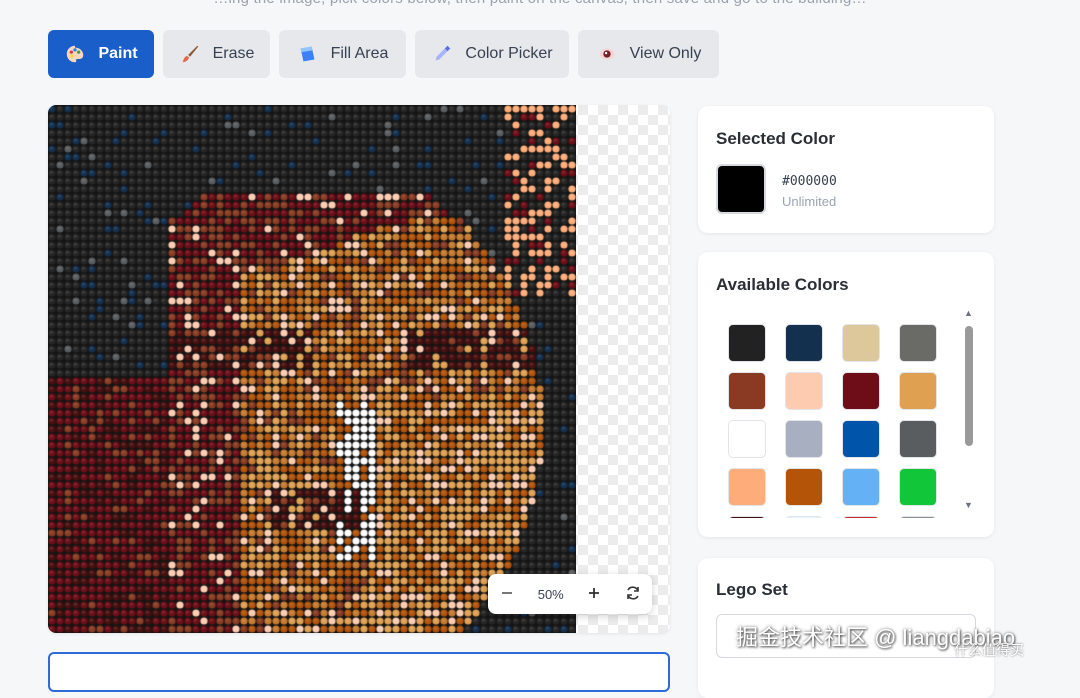 The image size is (1080, 698). Describe the element at coordinates (570, 594) in the screenshot. I see `zoom-controls: 50%` at that location.